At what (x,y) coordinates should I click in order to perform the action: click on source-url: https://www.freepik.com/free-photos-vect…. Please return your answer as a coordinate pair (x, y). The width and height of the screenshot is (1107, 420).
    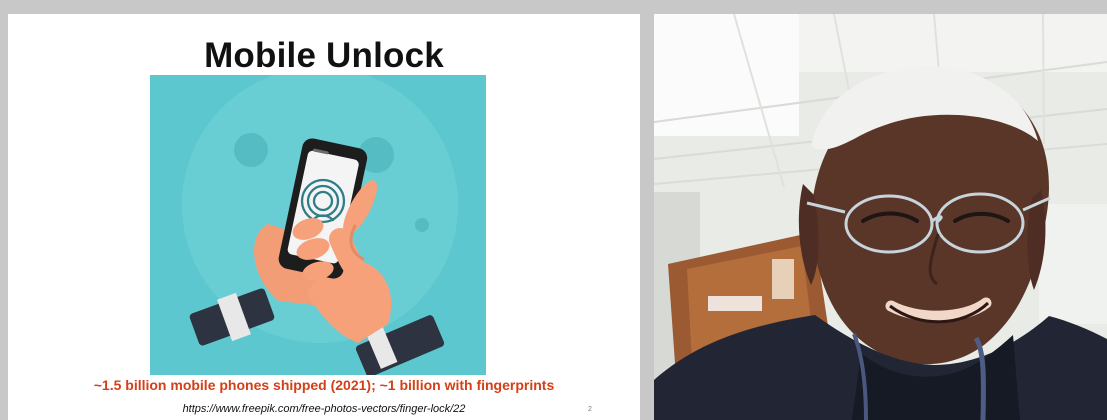
    Looking at the image, I should click on (324, 409).